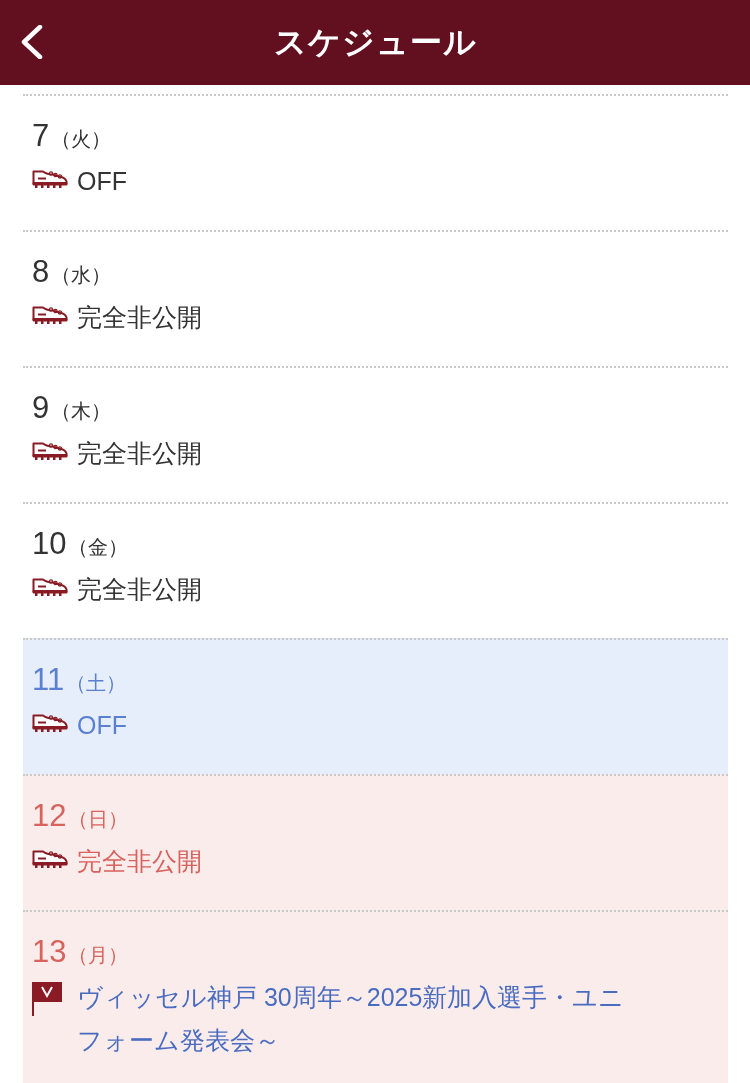 The width and height of the screenshot is (750, 1083). I want to click on screen-title: スケジュール, so click(375, 42).